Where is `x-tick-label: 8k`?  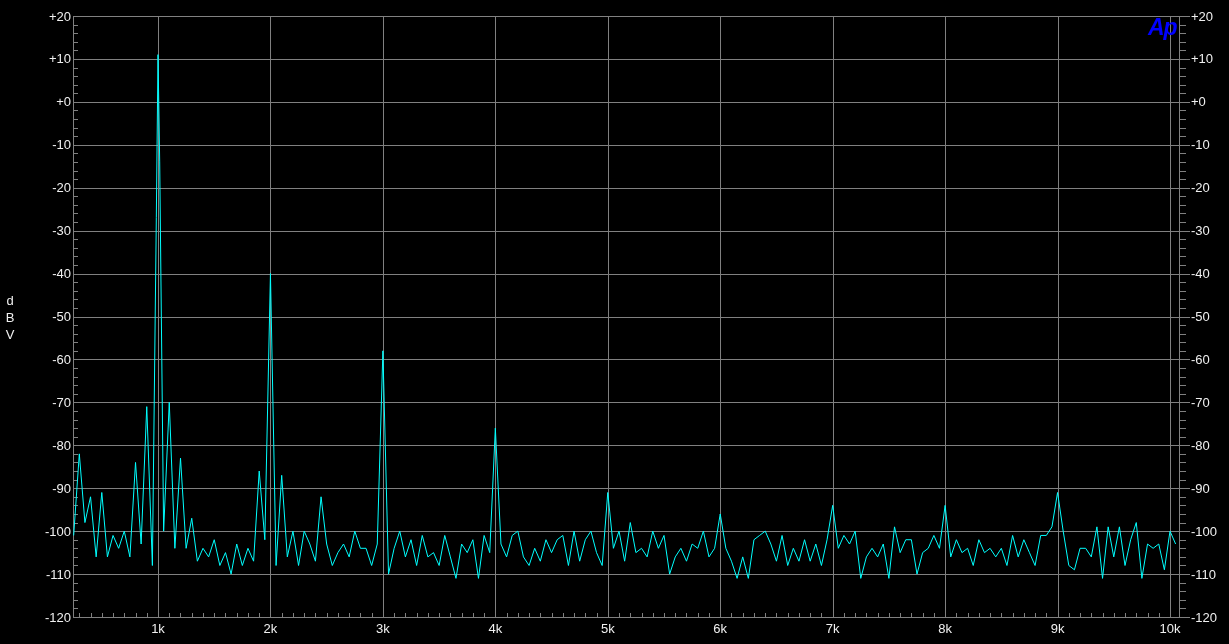 x-tick-label: 8k is located at coordinates (945, 628).